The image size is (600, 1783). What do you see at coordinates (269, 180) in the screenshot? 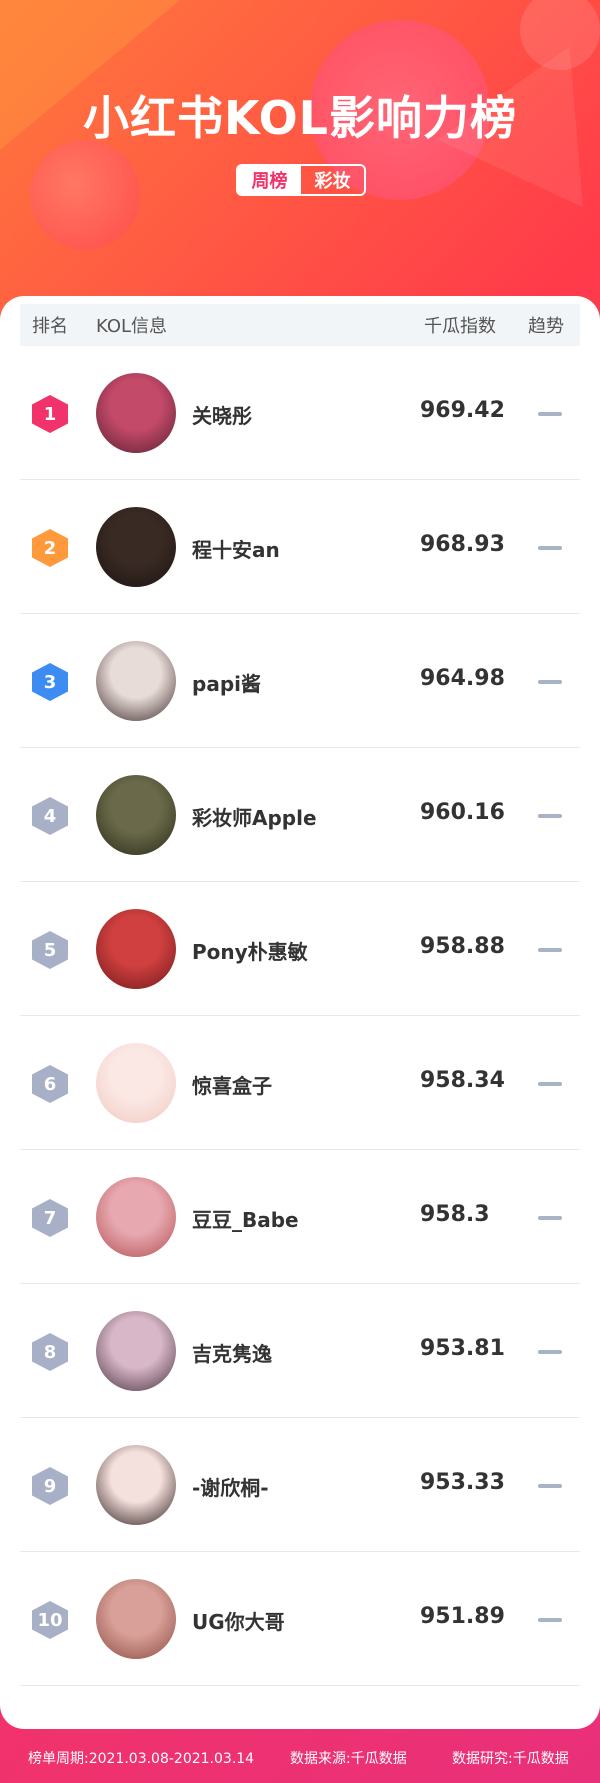
I see `tab-weekly: 周榜` at bounding box center [269, 180].